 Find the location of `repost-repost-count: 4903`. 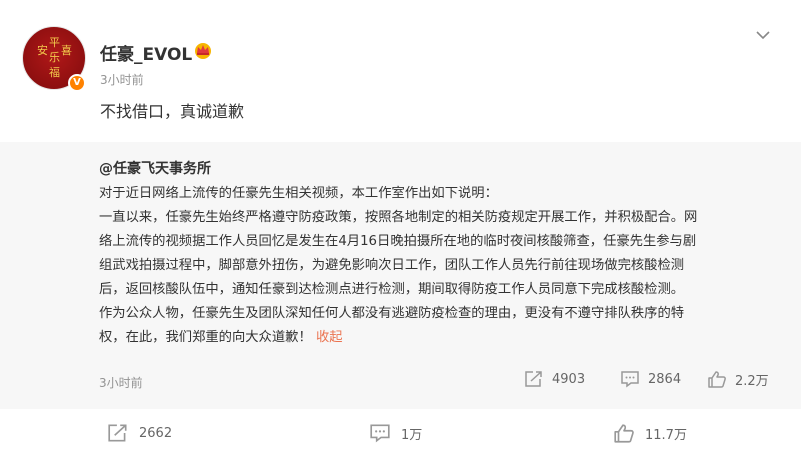

repost-repost-count: 4903 is located at coordinates (569, 379).